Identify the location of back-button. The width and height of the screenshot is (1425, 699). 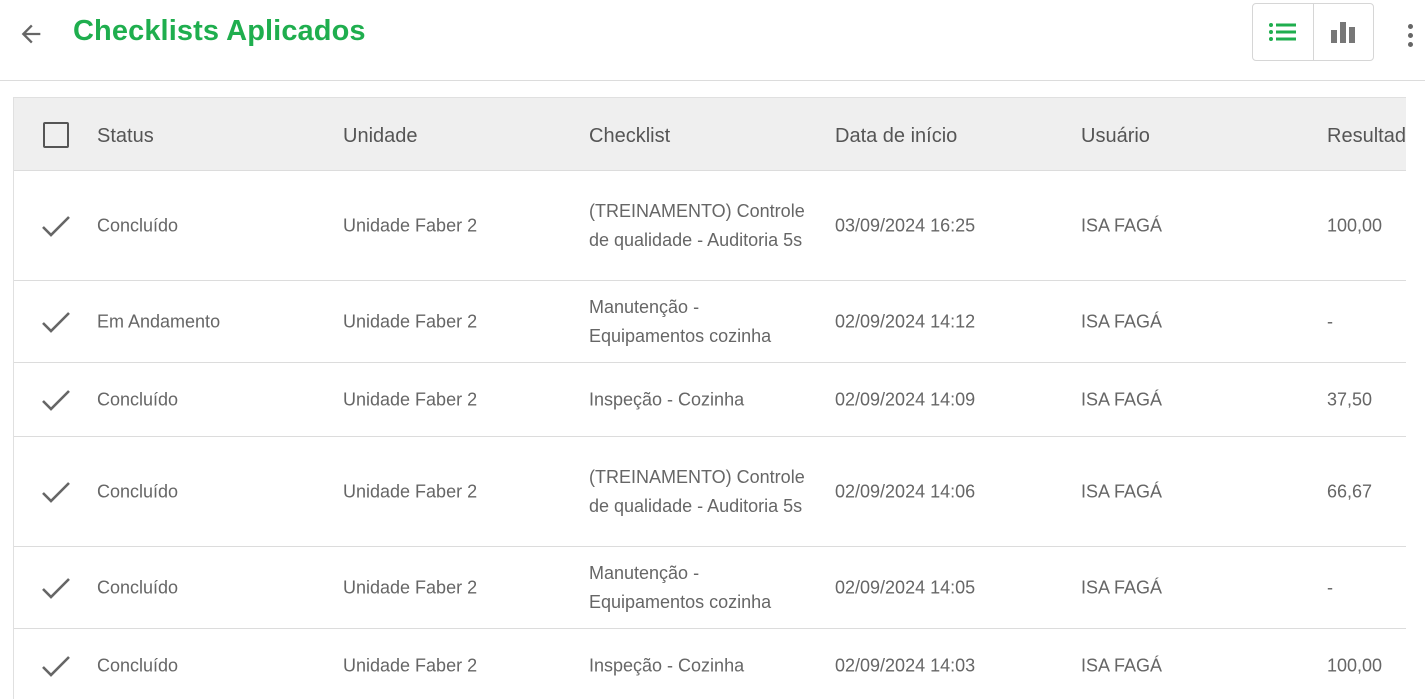
(31, 34).